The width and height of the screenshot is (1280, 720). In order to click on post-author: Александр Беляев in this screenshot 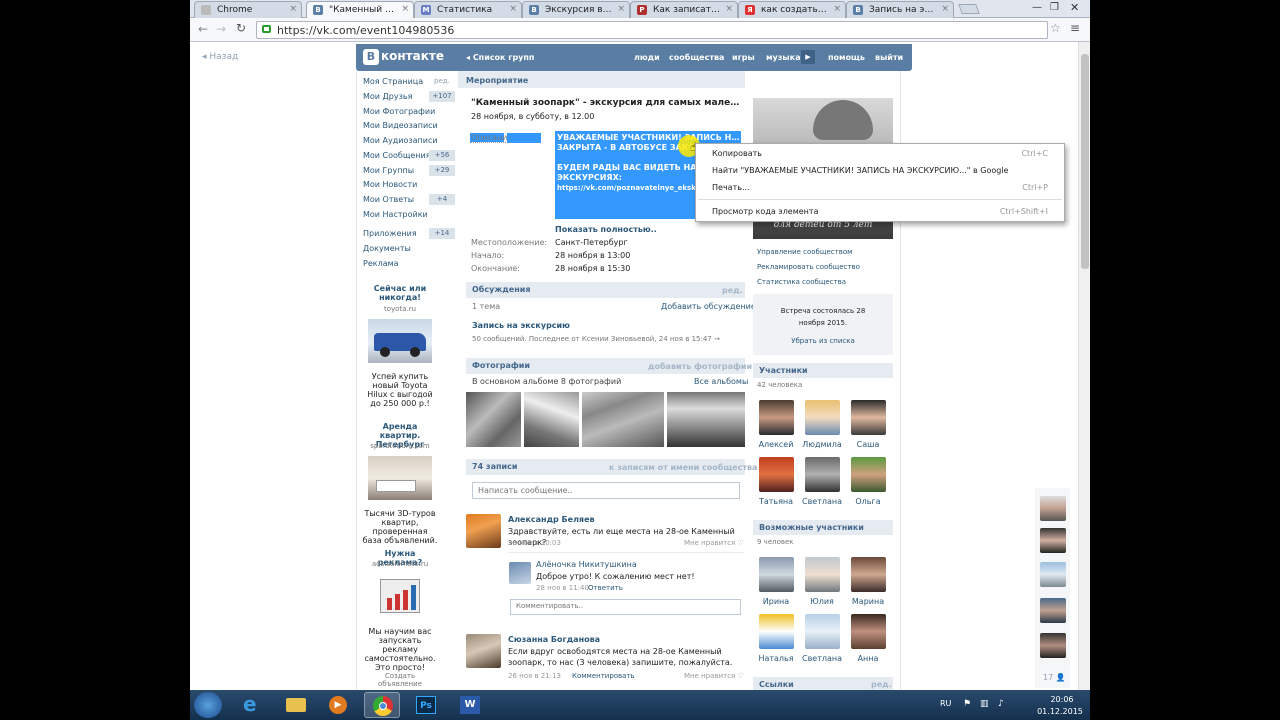, I will do `click(551, 519)`.